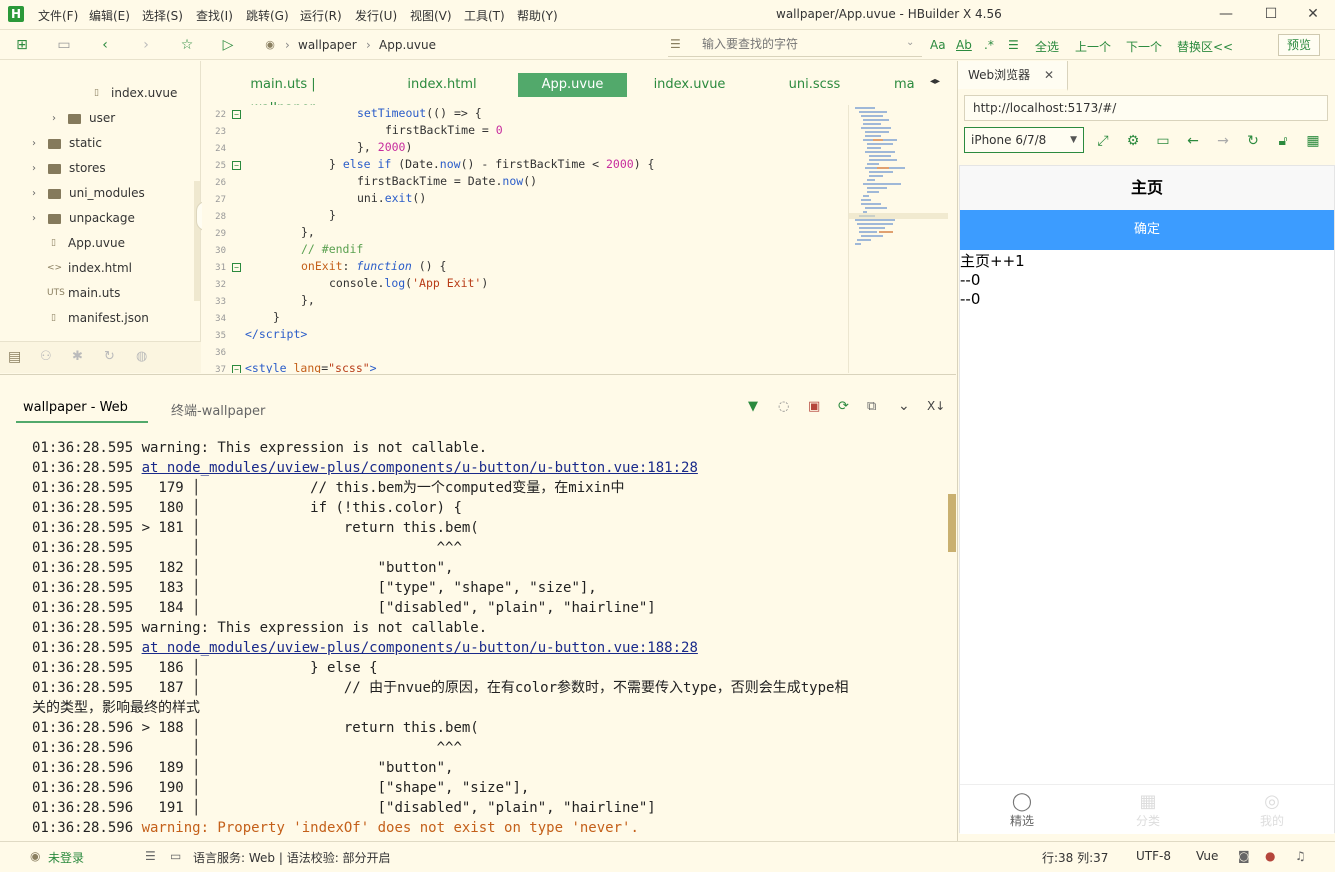  I want to click on menu-run: 运行(R), so click(321, 15).